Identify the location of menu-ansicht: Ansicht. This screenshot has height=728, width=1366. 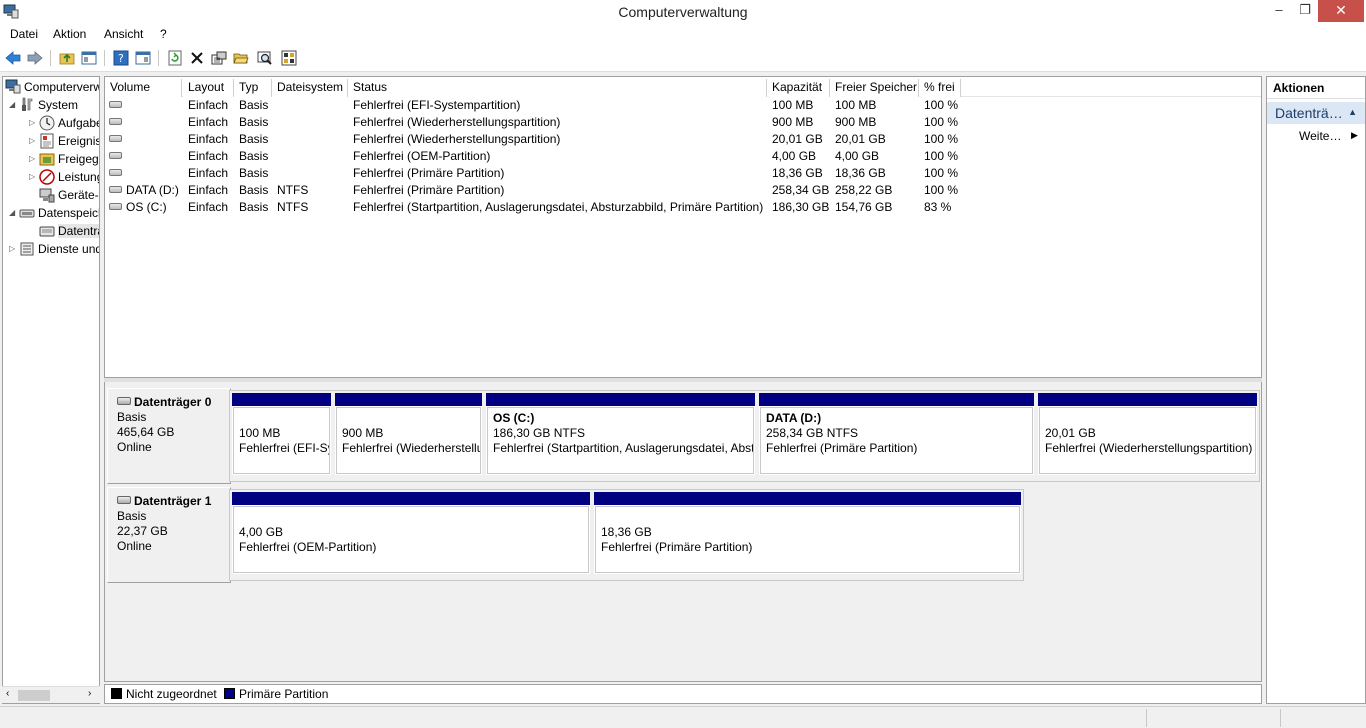
(123, 34).